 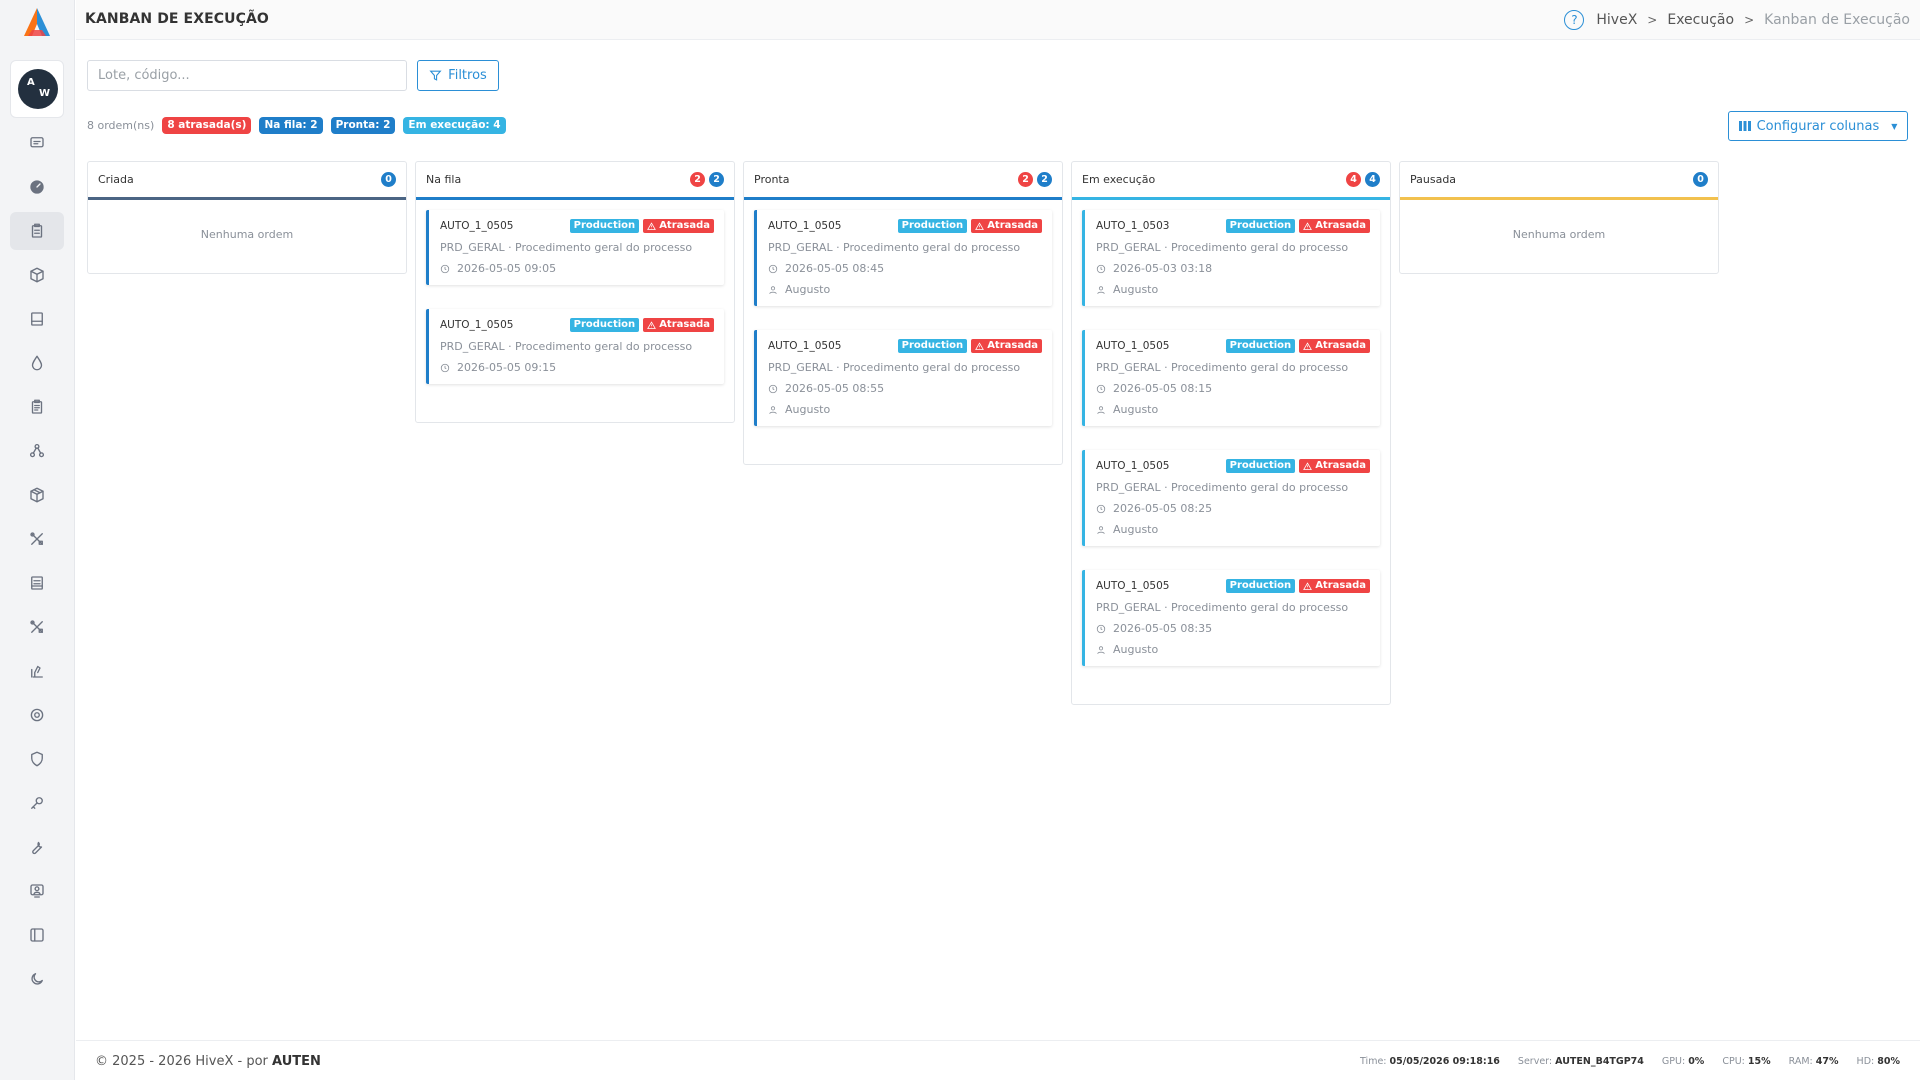 What do you see at coordinates (37, 583) in the screenshot?
I see `sidebar-item-document` at bounding box center [37, 583].